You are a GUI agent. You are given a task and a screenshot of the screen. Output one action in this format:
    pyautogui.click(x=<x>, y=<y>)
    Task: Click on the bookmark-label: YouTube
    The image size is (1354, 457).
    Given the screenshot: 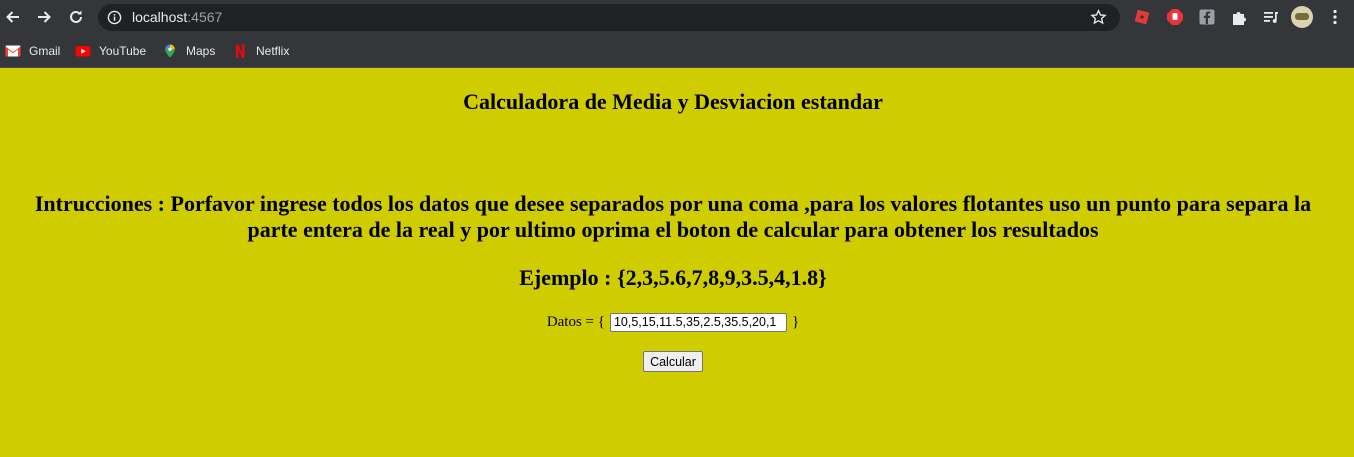 What is the action you would take?
    pyautogui.click(x=123, y=51)
    